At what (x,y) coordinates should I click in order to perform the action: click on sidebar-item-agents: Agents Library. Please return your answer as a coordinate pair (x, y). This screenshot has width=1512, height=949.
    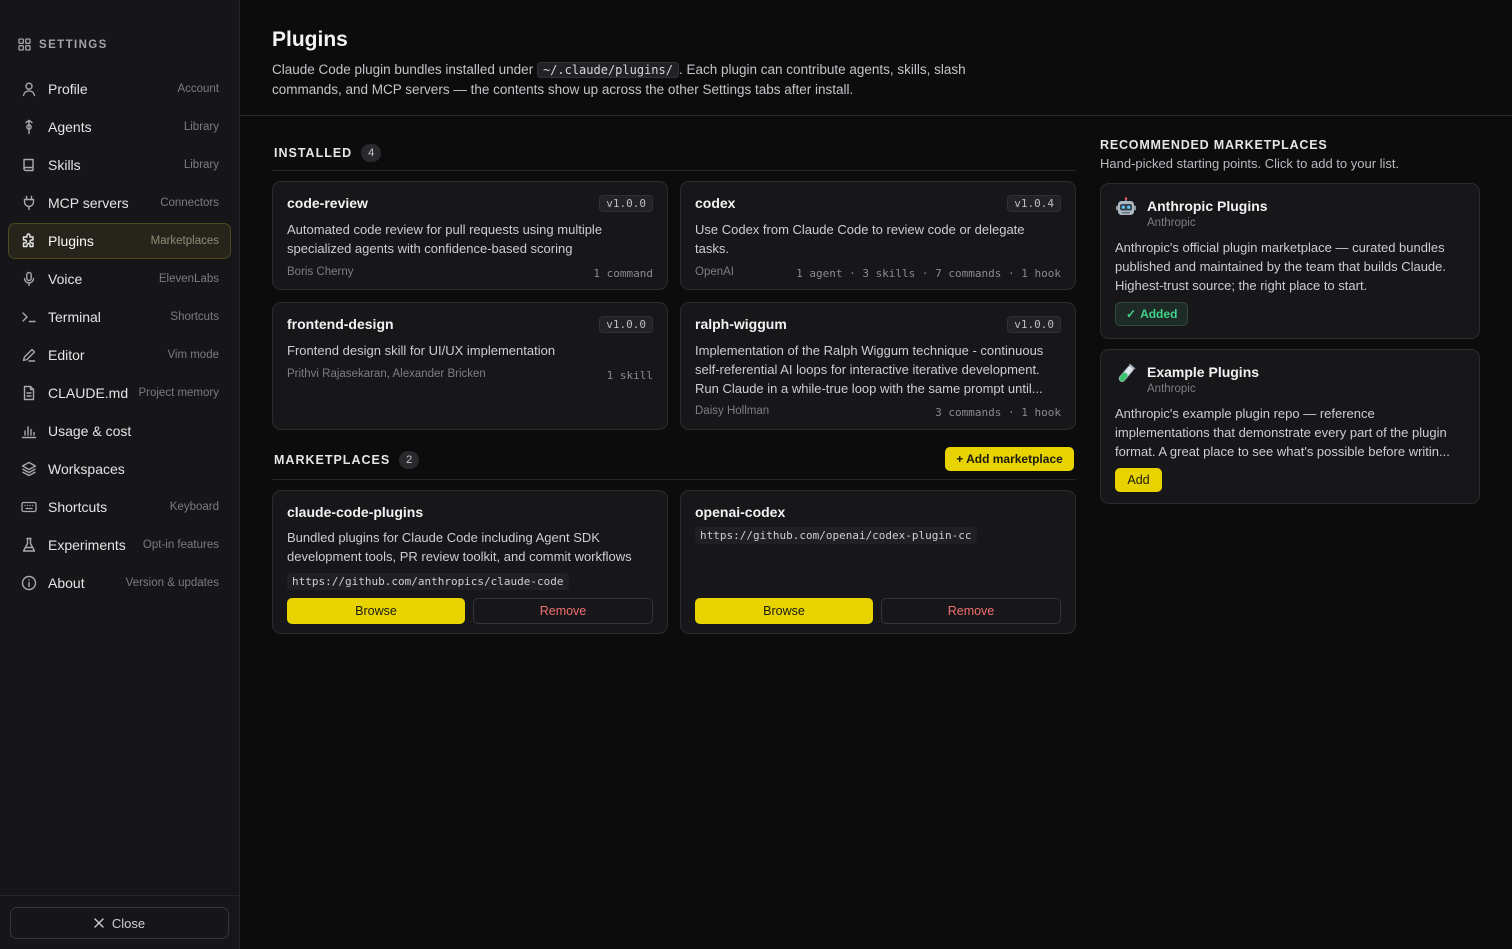
    Looking at the image, I should click on (119, 127).